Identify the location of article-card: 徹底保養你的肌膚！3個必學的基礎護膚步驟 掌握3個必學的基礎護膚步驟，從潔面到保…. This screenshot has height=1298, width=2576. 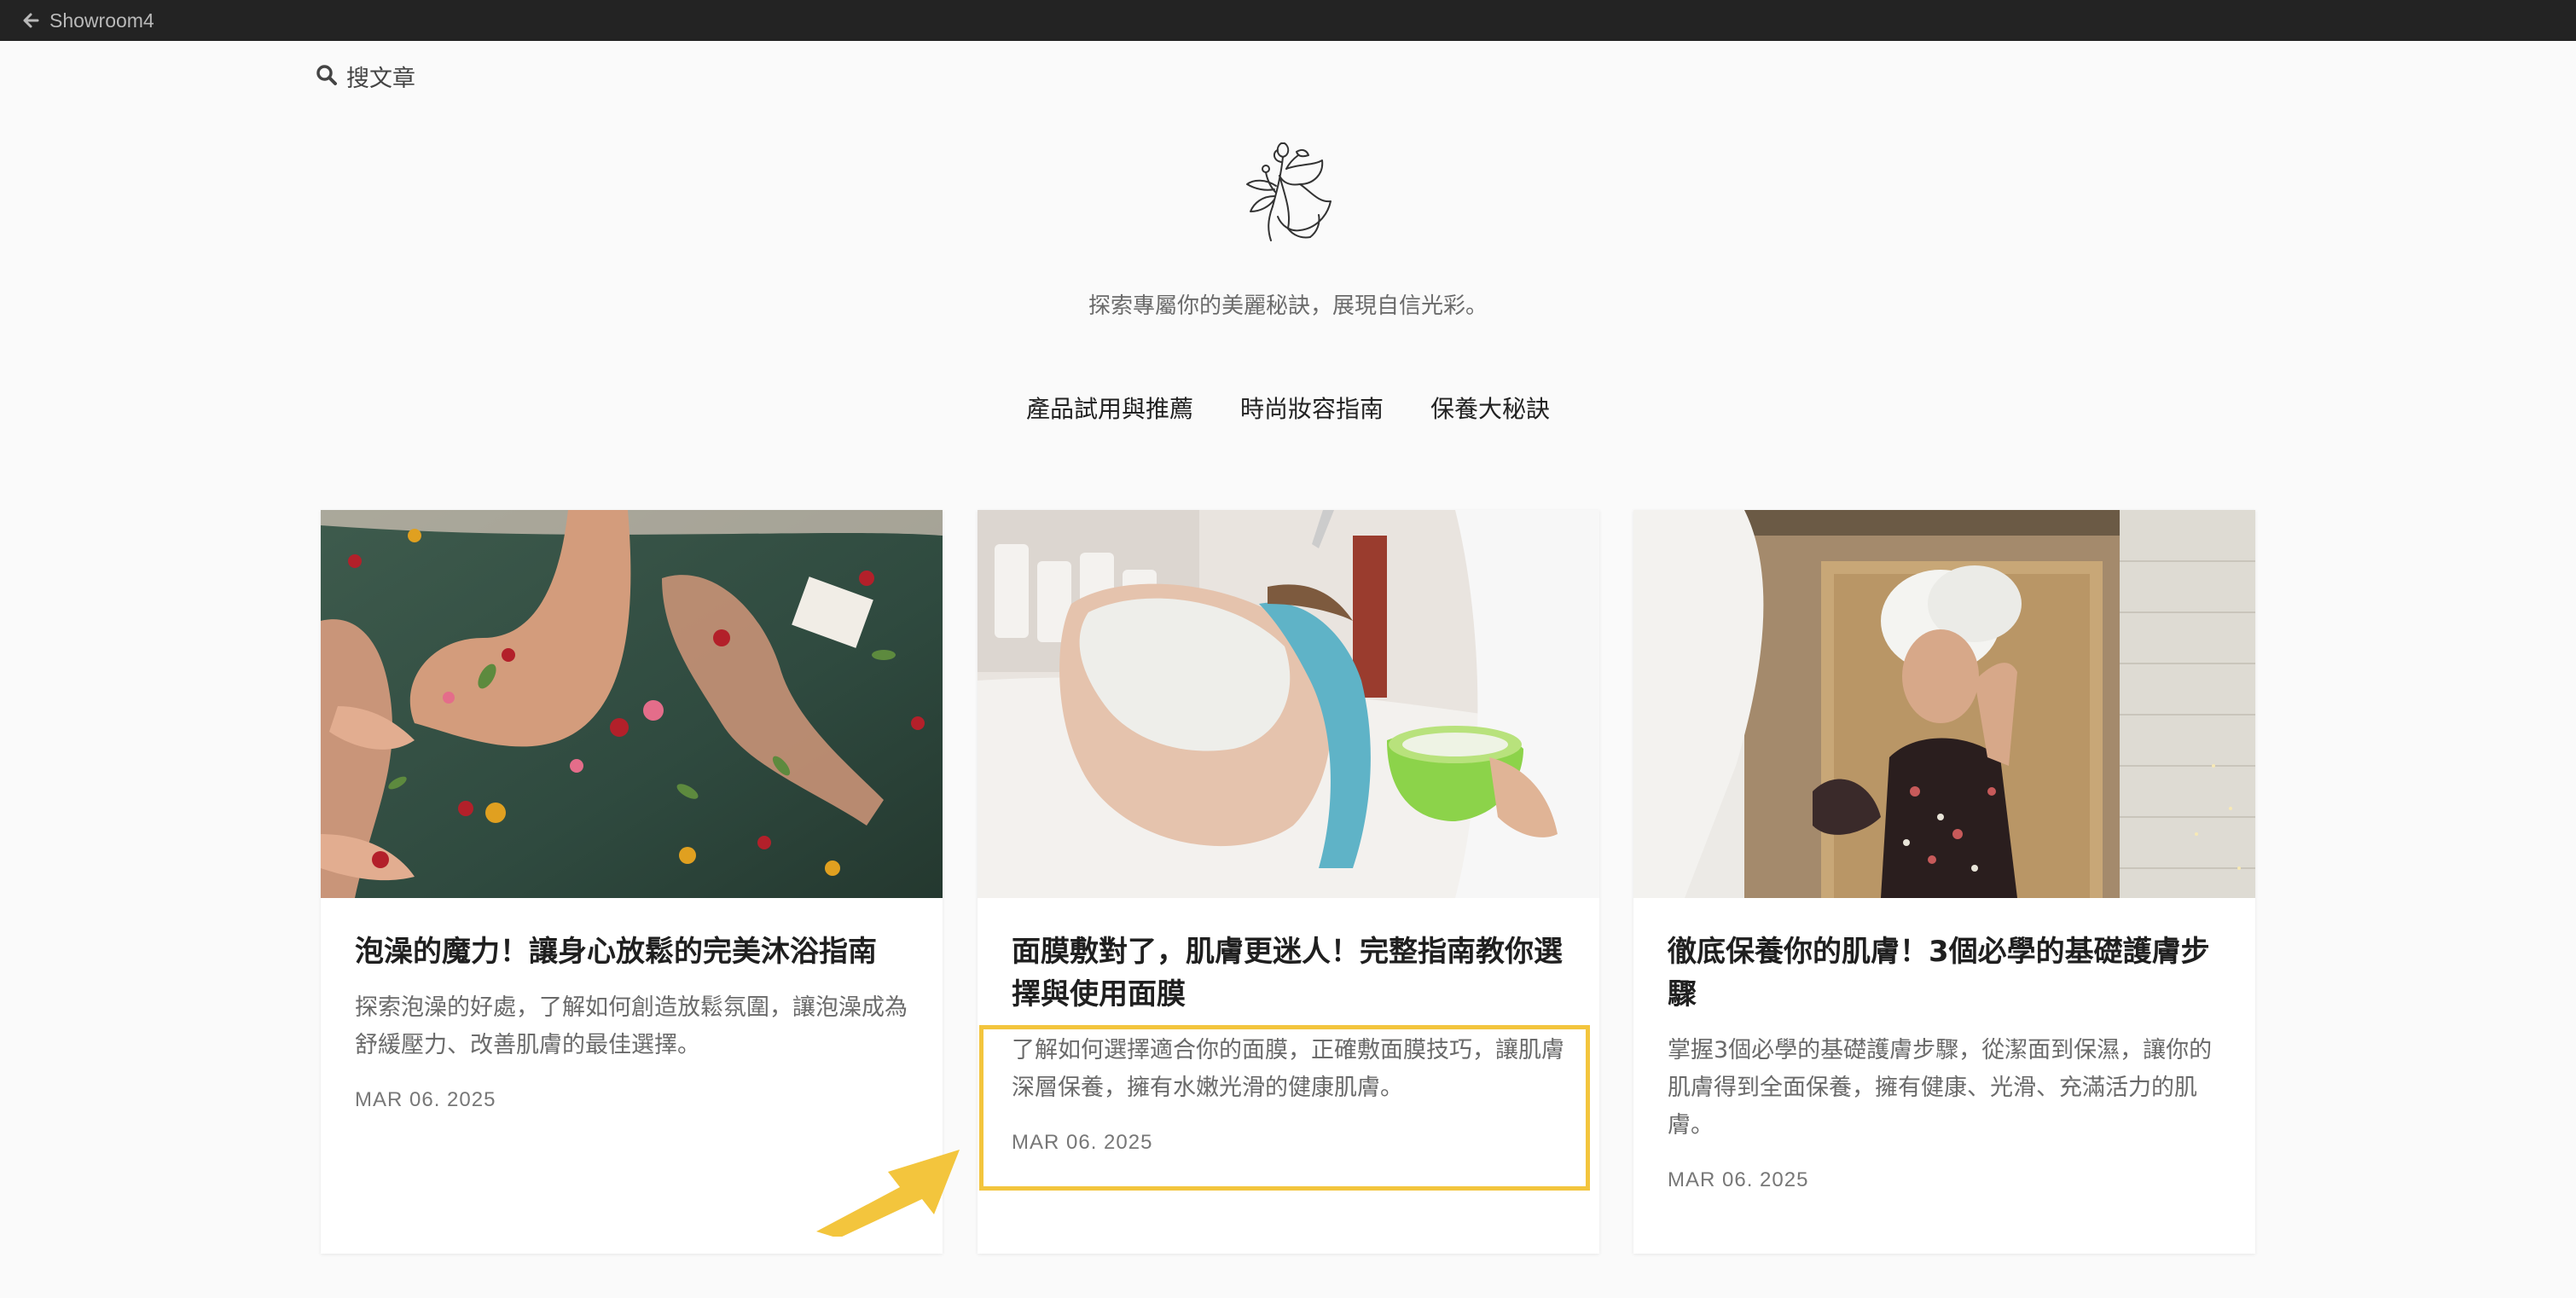
(1944, 882).